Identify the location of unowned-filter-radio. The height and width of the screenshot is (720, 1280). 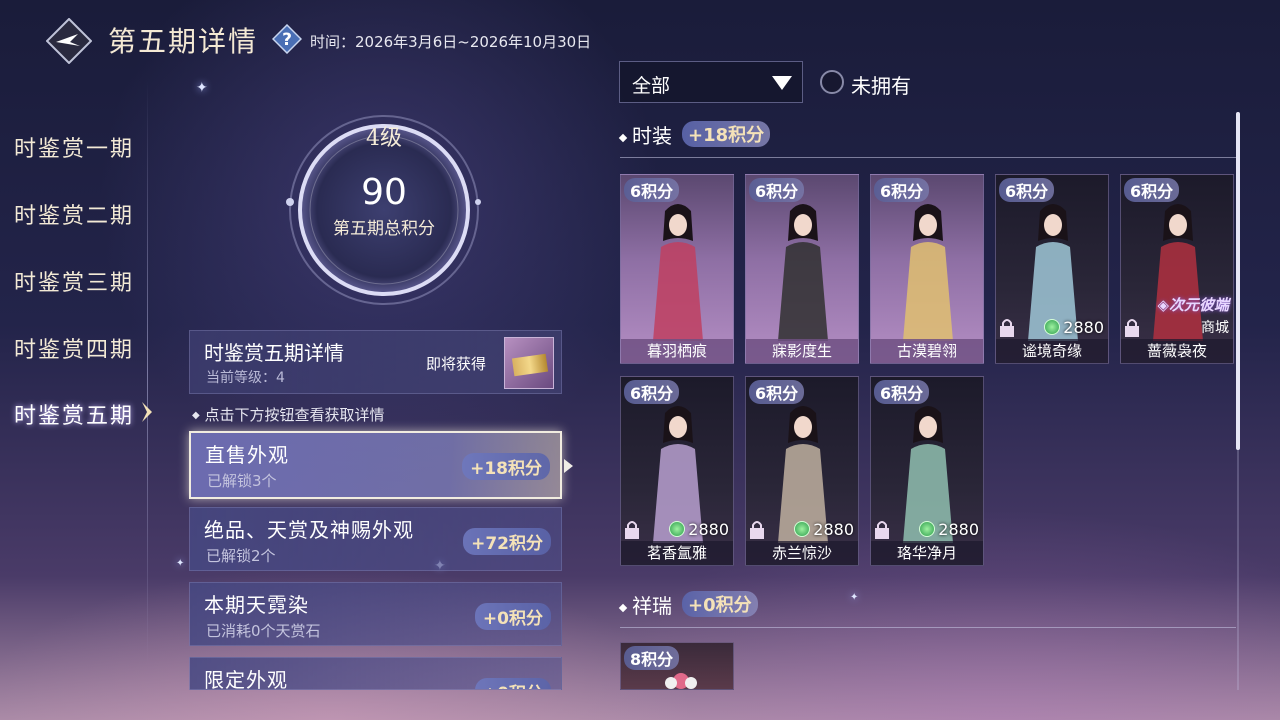
(832, 82).